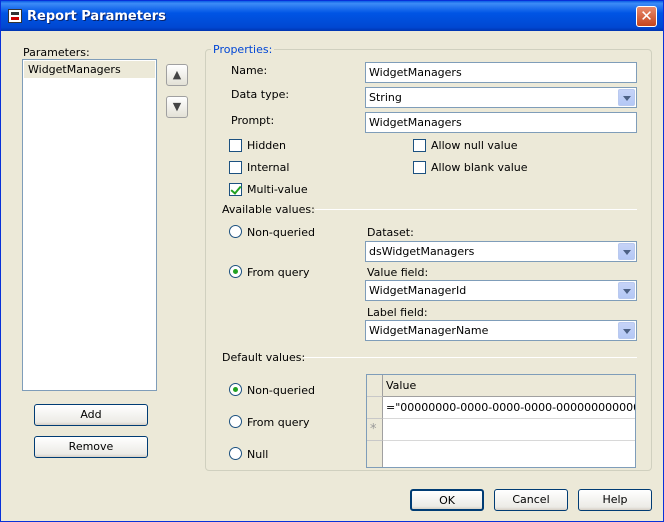 The width and height of the screenshot is (664, 522). Describe the element at coordinates (260, 94) in the screenshot. I see `datatype-label: Data type:` at that location.